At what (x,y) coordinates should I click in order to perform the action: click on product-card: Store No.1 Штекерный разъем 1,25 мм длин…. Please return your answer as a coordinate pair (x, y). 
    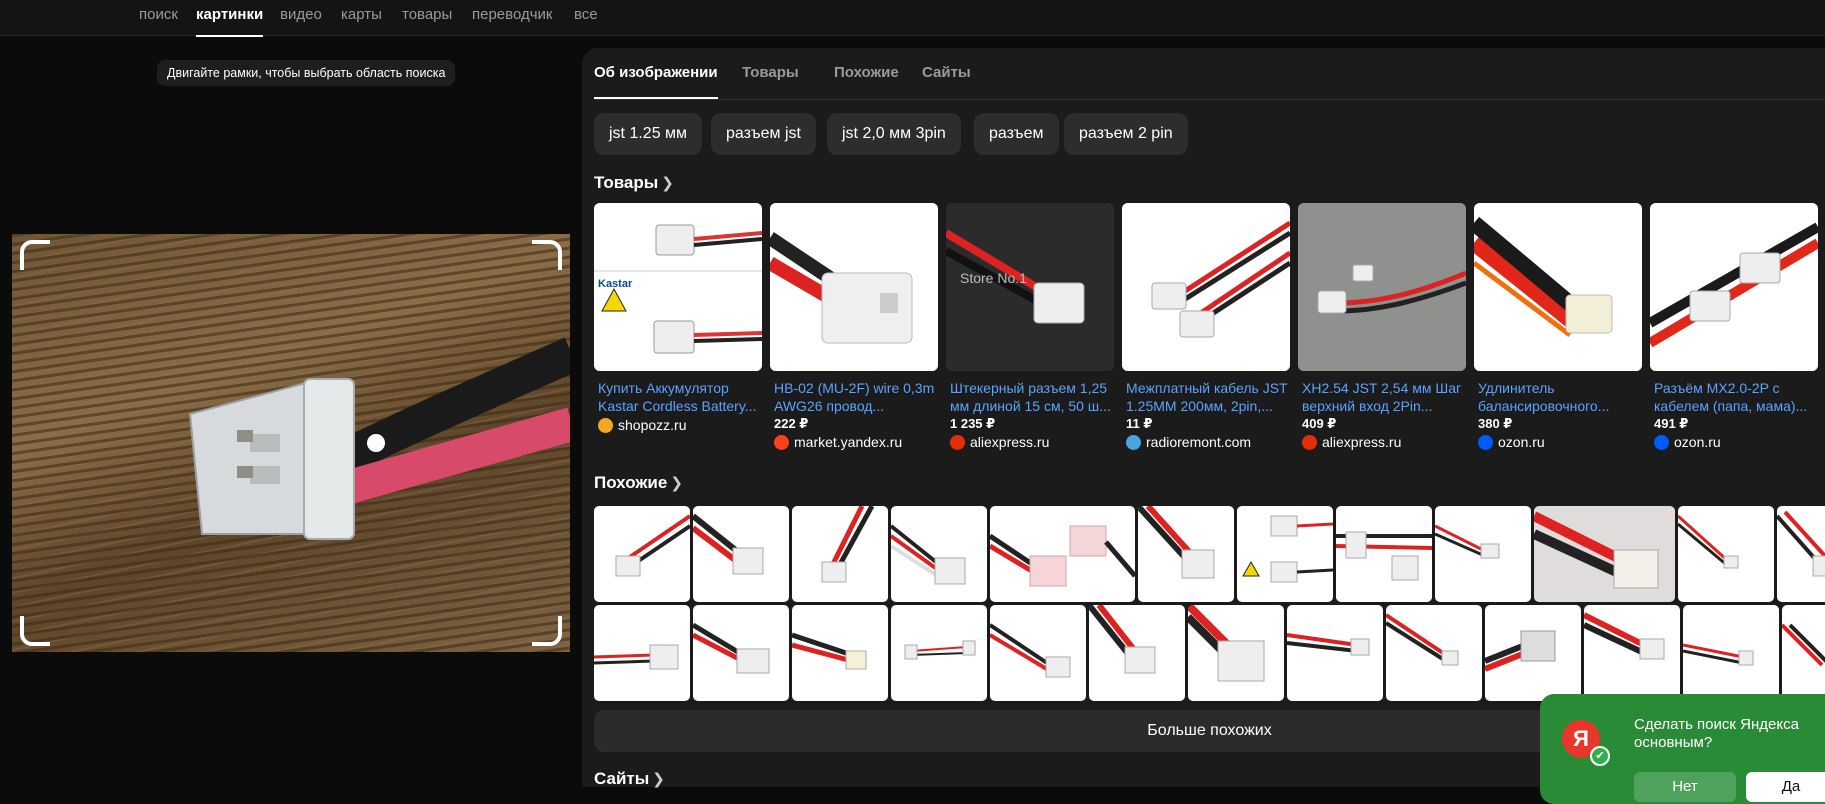
    Looking at the image, I should click on (1030, 327).